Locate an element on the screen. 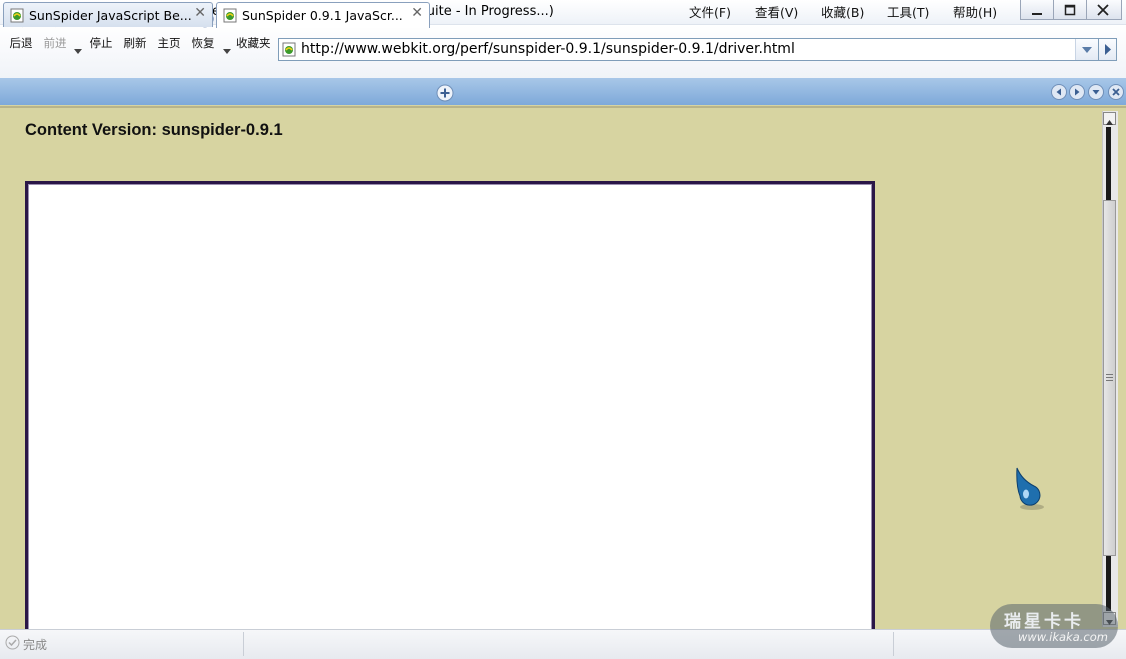 This screenshot has width=1126, height=659. tab-bar is located at coordinates (563, 91).